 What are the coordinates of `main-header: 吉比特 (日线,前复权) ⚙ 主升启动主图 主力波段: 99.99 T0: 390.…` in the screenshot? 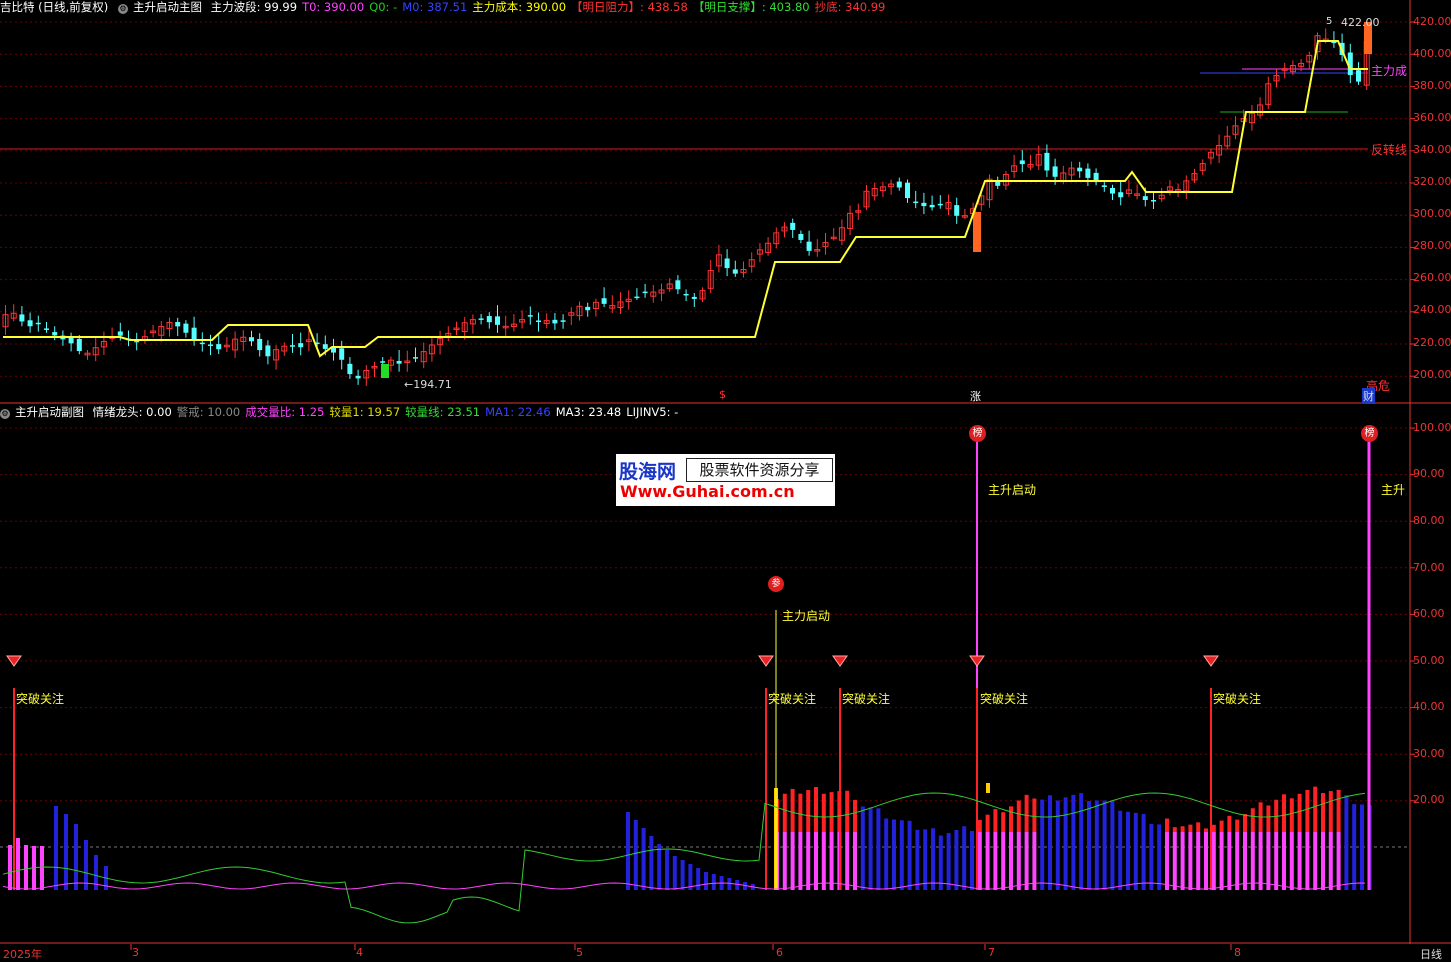 It's located at (447, 7).